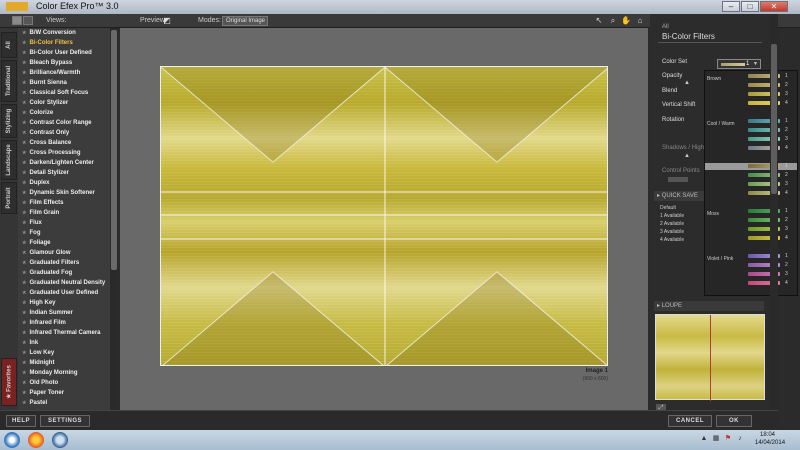 The height and width of the screenshot is (450, 800). What do you see at coordinates (64, 83) in the screenshot?
I see `filter-item: ★ Burnt Sienna` at bounding box center [64, 83].